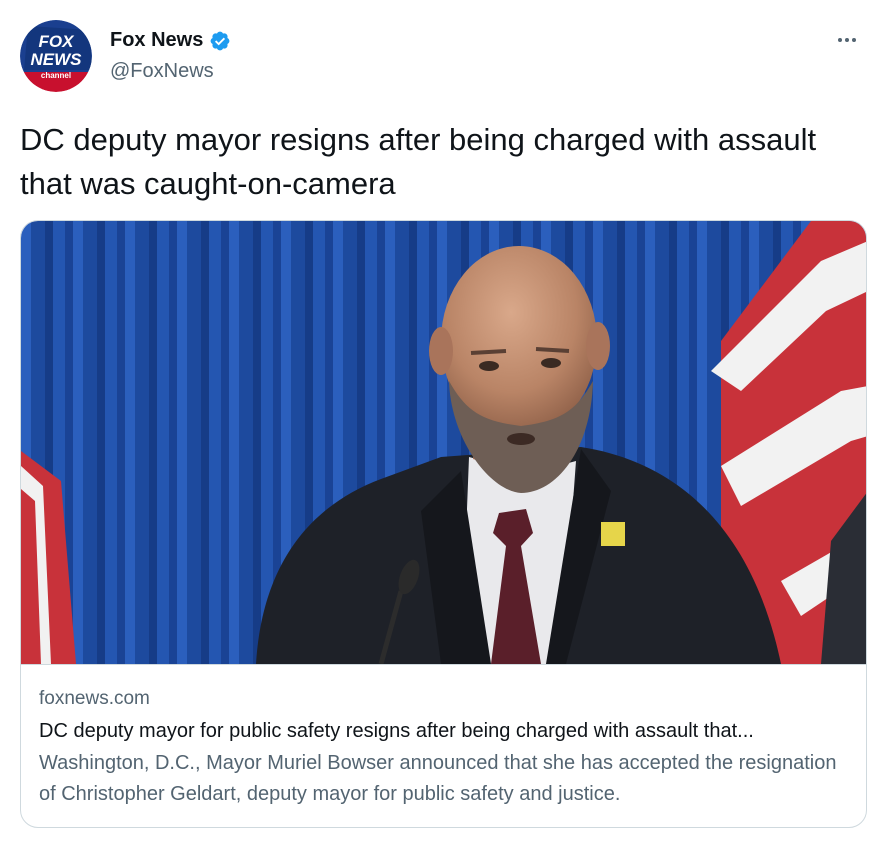 The width and height of the screenshot is (882, 844). Describe the element at coordinates (220, 41) in the screenshot. I see `verified-badge-icon` at that location.